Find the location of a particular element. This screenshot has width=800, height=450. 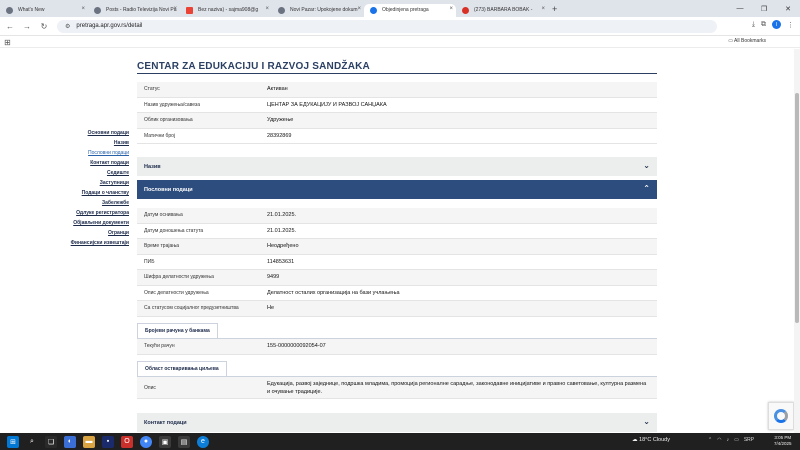

volume-icon: ♪ is located at coordinates (728, 440).